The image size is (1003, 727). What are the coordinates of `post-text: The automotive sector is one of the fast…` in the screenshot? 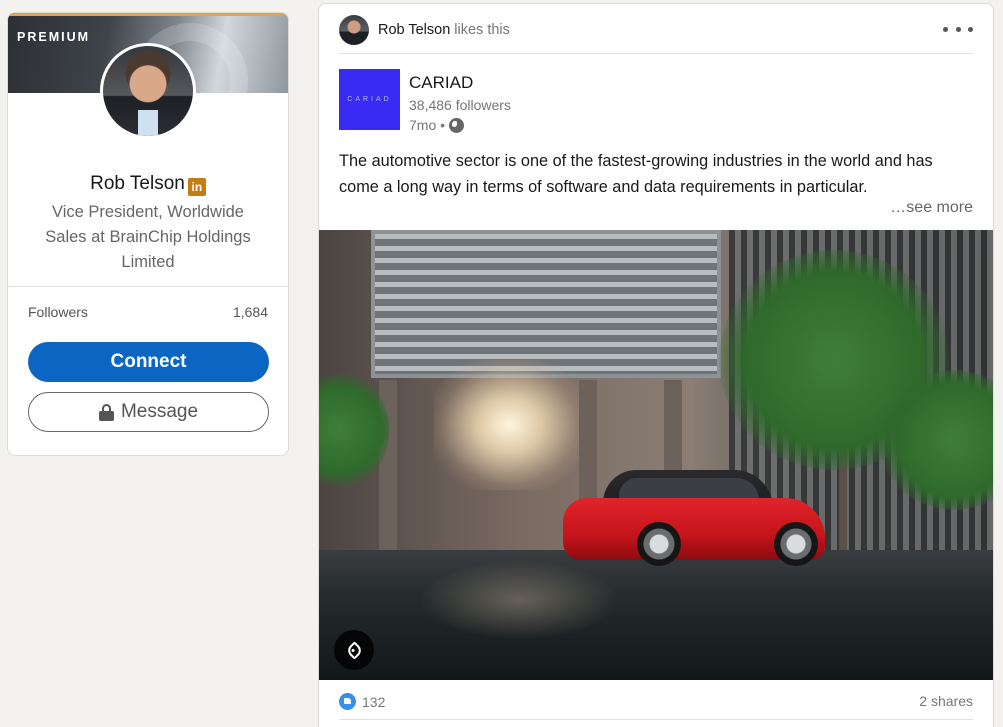 It's located at (636, 174).